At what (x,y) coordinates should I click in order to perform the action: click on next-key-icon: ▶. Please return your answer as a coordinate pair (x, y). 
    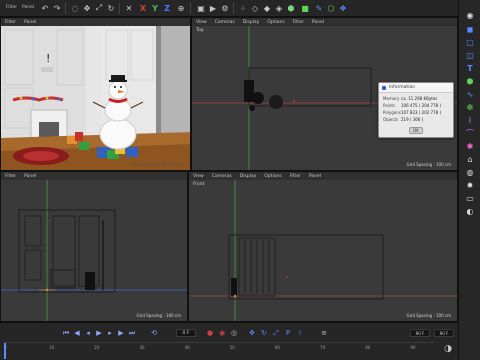
    Looking at the image, I should click on (121, 333).